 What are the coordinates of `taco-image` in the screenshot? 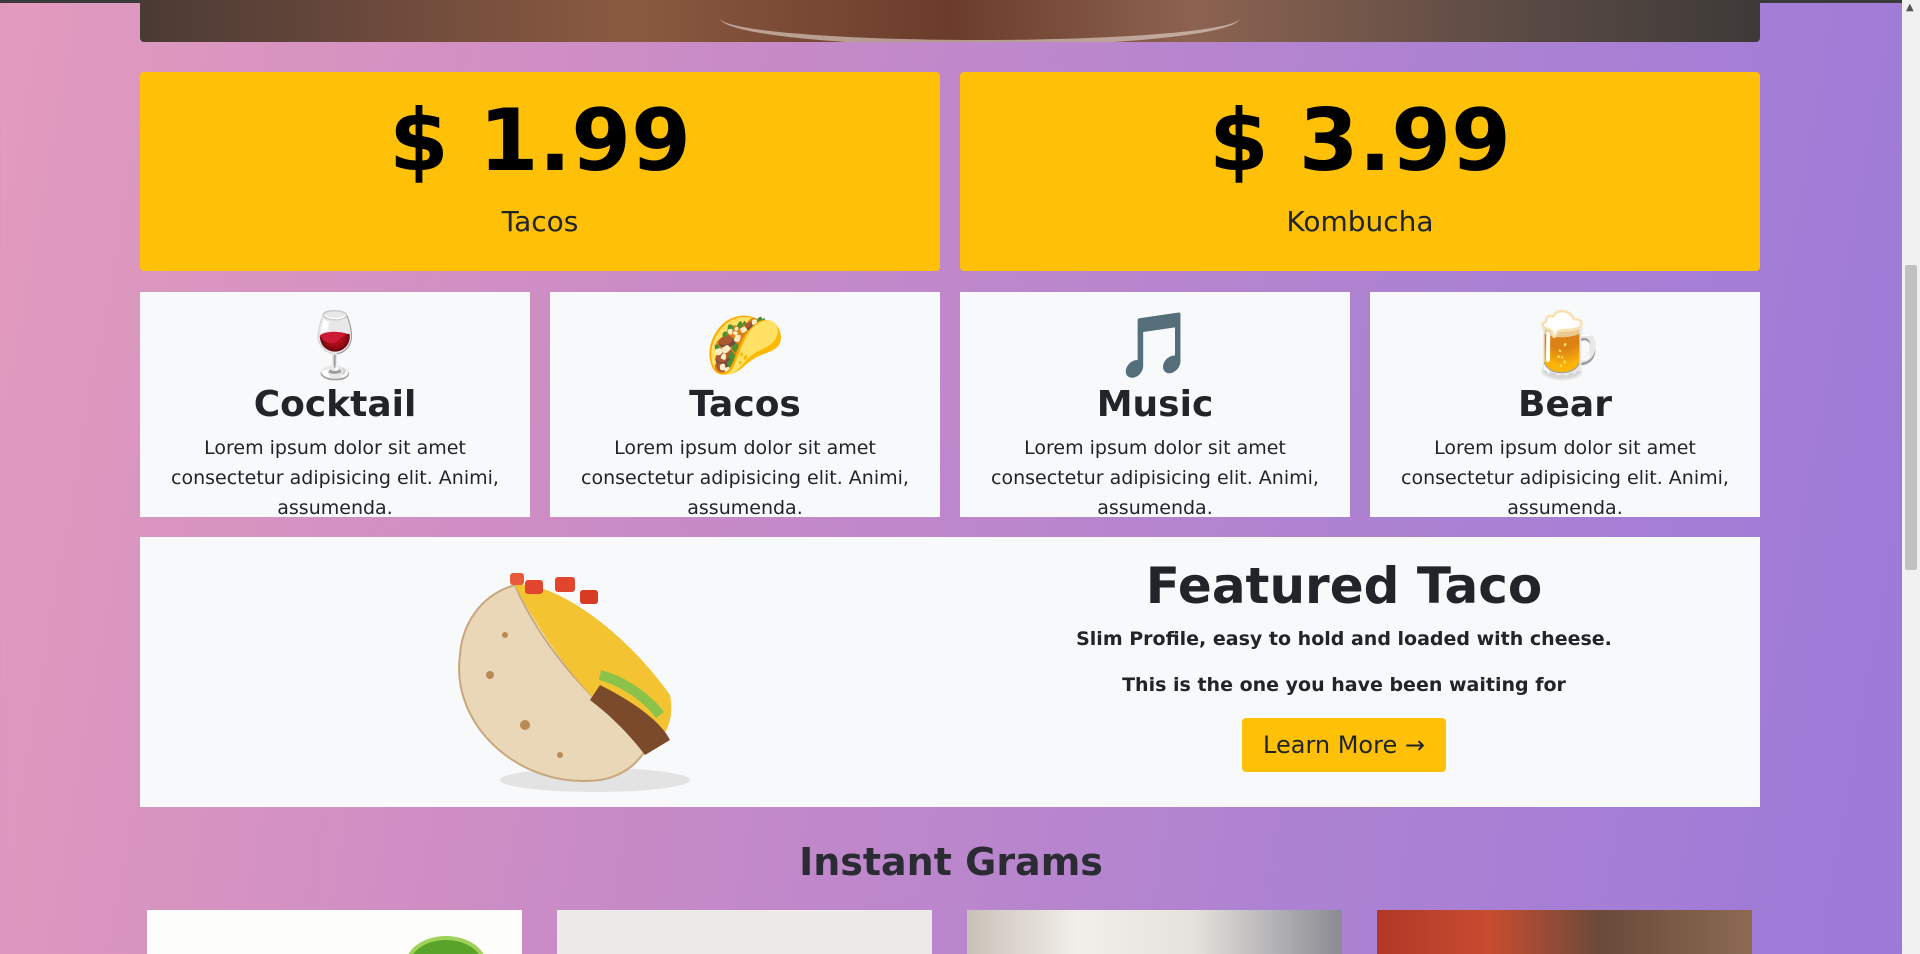 It's located at (574, 682).